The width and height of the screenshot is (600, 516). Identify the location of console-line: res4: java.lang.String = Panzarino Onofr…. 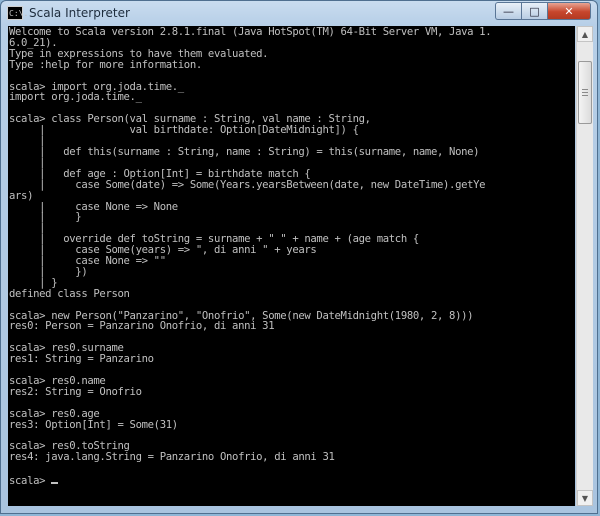
(172, 457).